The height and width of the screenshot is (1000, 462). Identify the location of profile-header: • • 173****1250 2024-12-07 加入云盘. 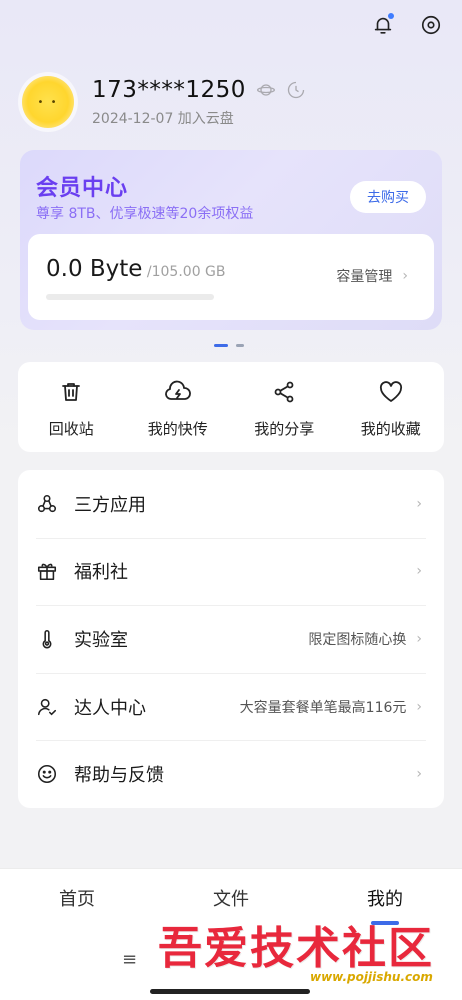
(164, 102).